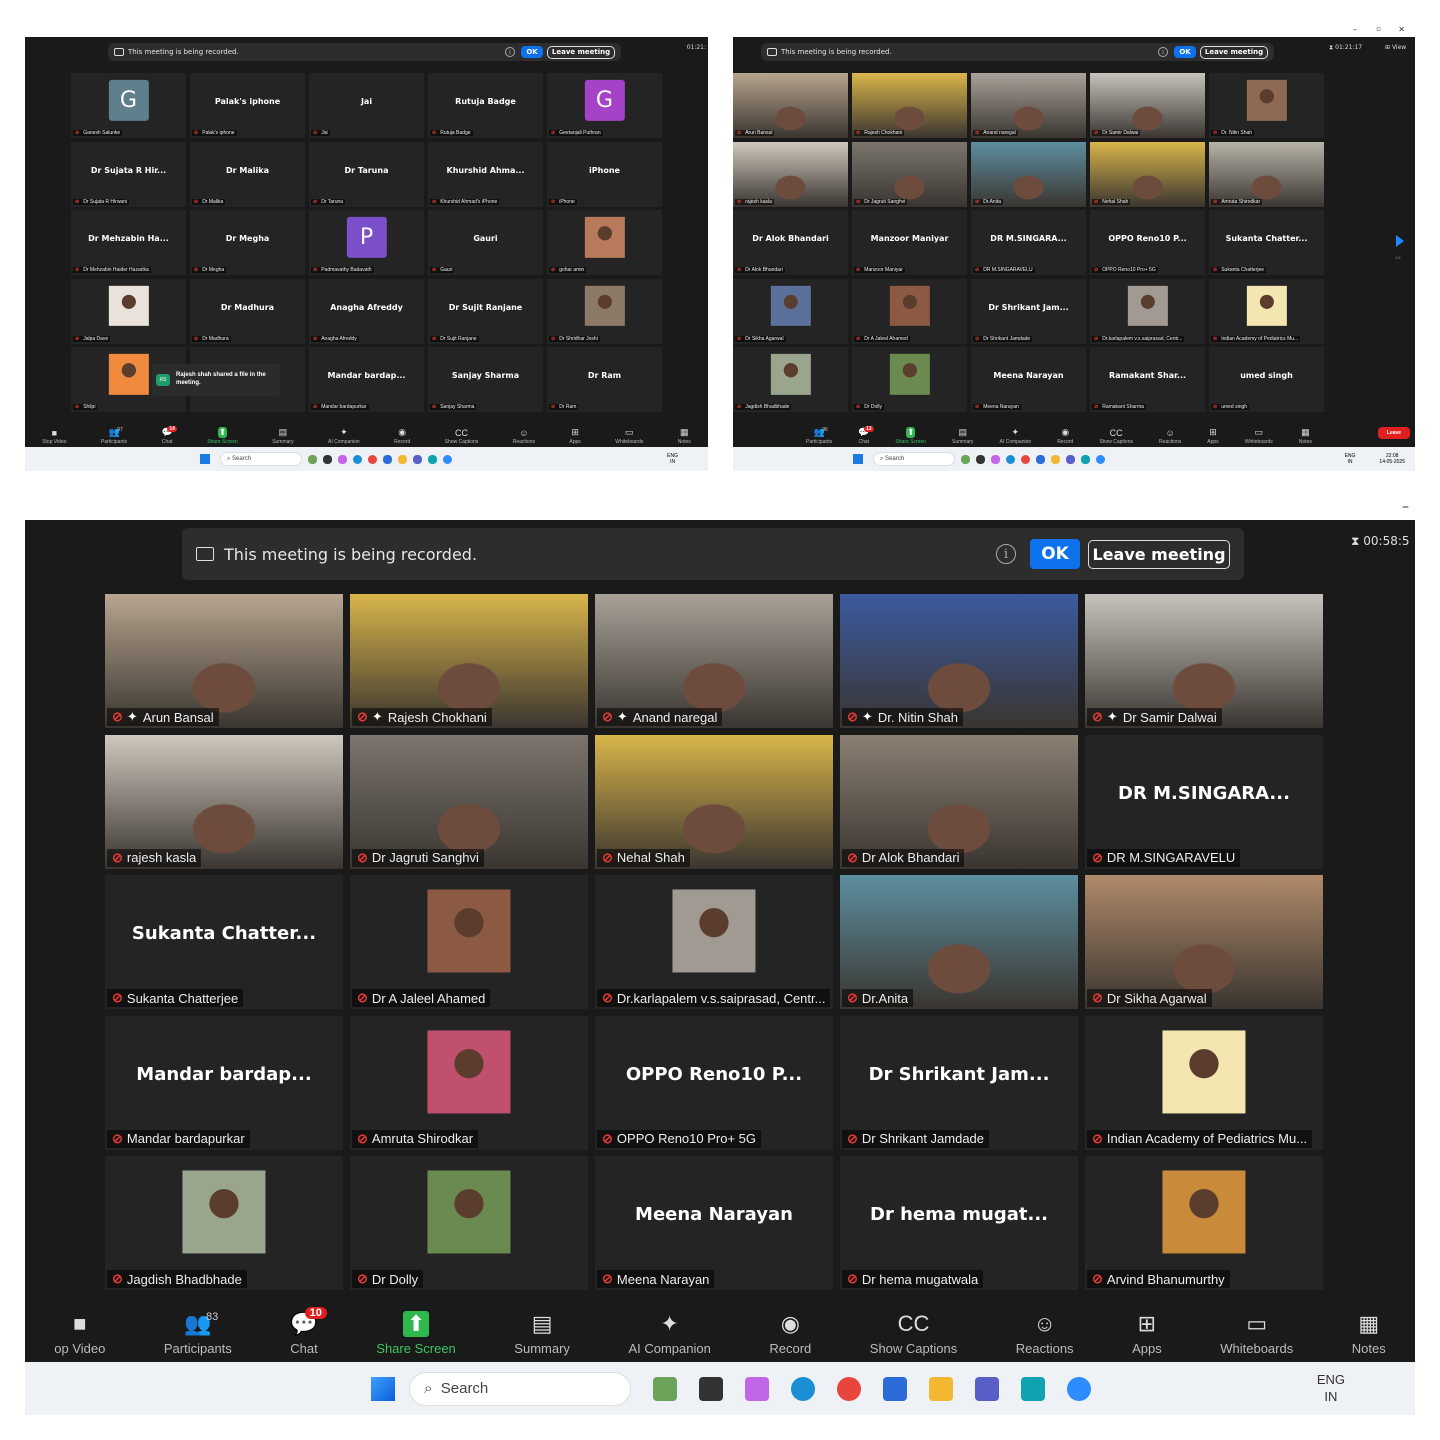  I want to click on close-icon: ✕, so click(1401, 29).